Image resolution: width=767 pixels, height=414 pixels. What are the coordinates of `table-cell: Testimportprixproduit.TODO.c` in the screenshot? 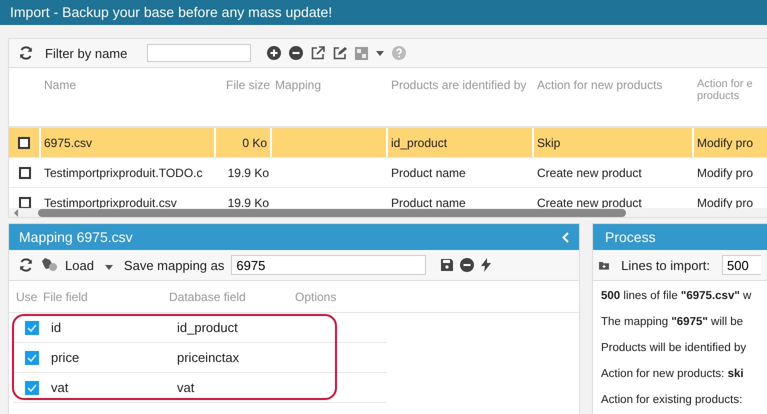 It's located at (123, 173).